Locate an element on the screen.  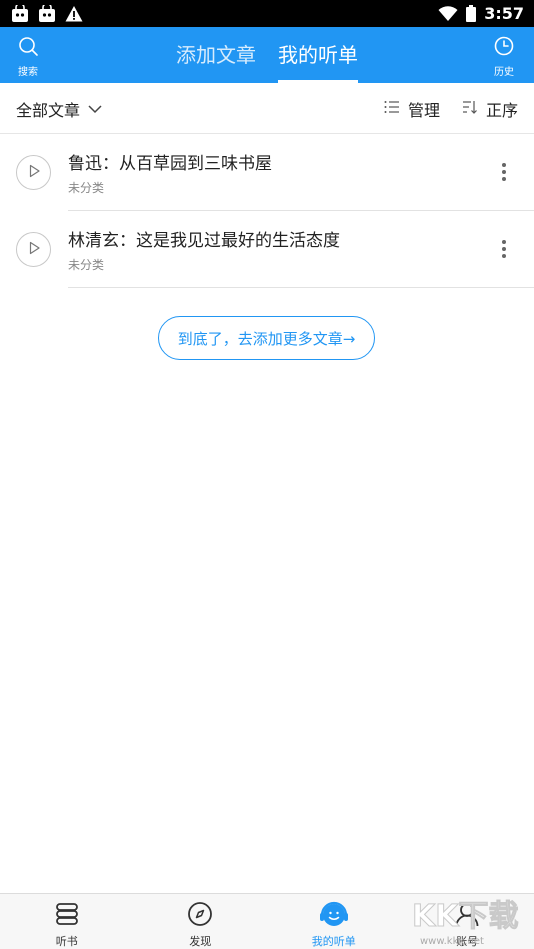
header-tabs: 添加文章 我的听单 is located at coordinates (267, 55).